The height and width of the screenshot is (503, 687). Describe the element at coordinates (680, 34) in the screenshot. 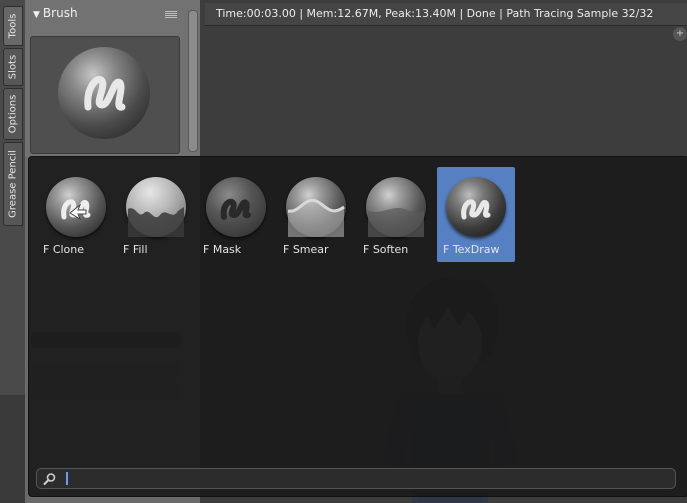

I see `plus-icon: +` at that location.